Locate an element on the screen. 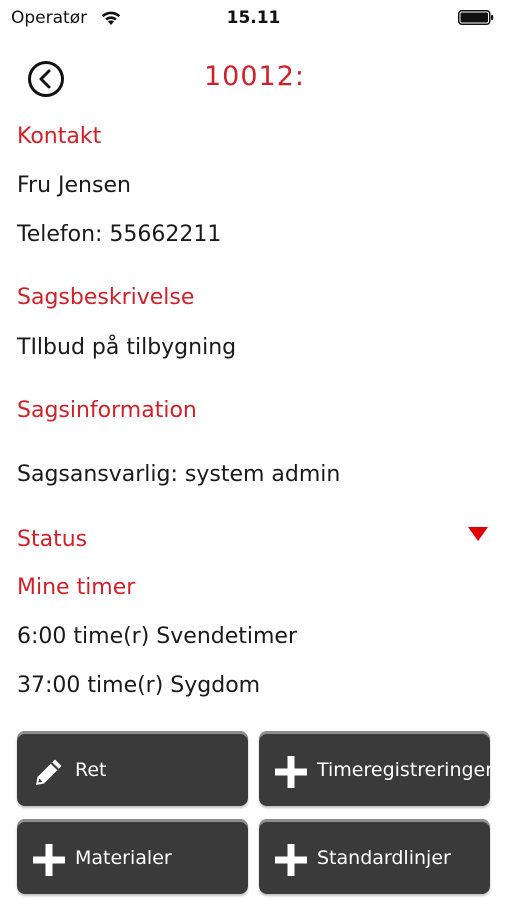  case-description-heading: Sagsbeskrivelse is located at coordinates (106, 297).